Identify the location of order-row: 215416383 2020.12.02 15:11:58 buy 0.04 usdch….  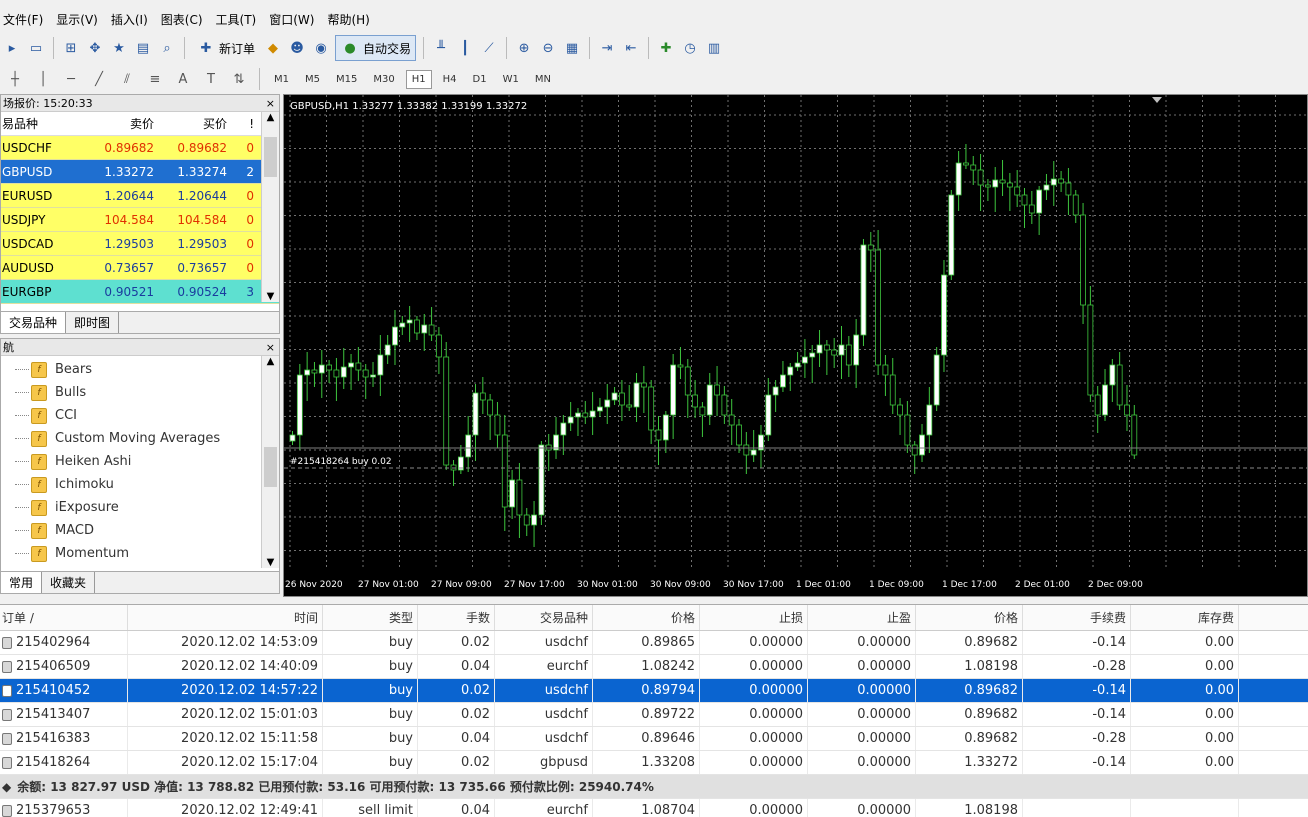
(654, 739).